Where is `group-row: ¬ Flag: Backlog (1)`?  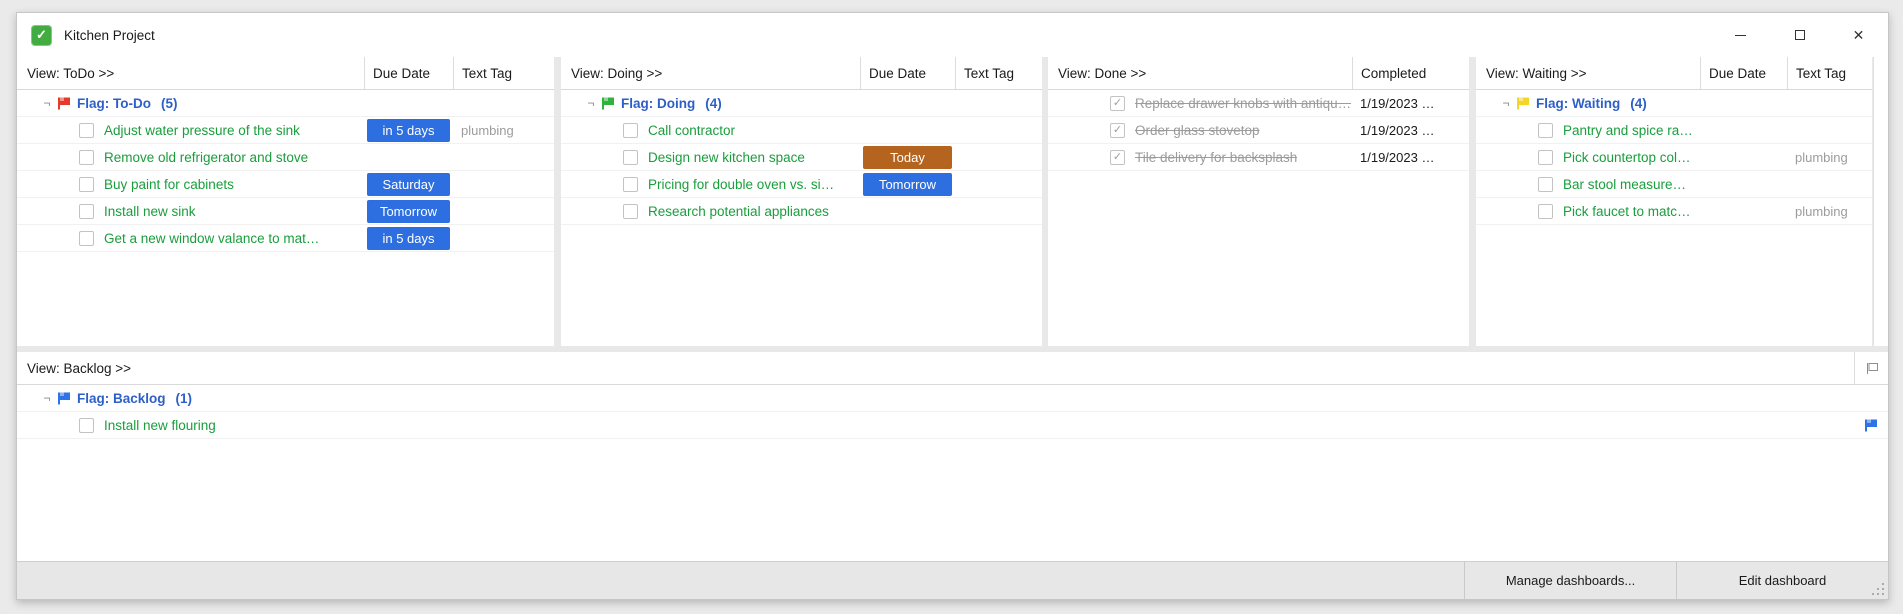
group-row: ¬ Flag: Backlog (1) is located at coordinates (952, 398).